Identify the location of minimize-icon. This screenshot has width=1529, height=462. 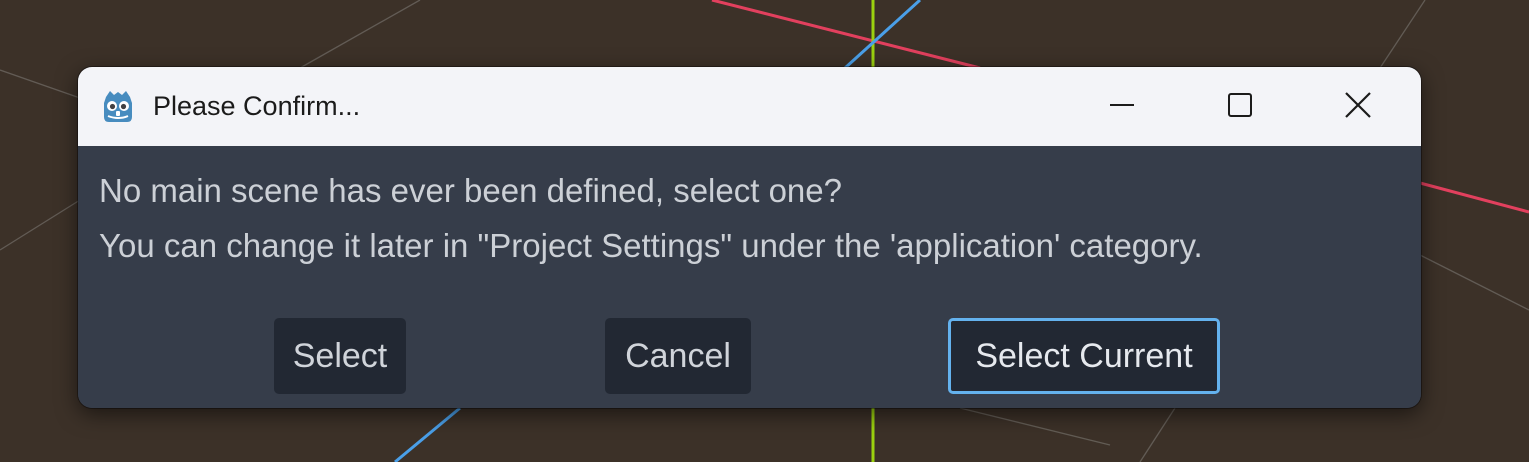
(1122, 105).